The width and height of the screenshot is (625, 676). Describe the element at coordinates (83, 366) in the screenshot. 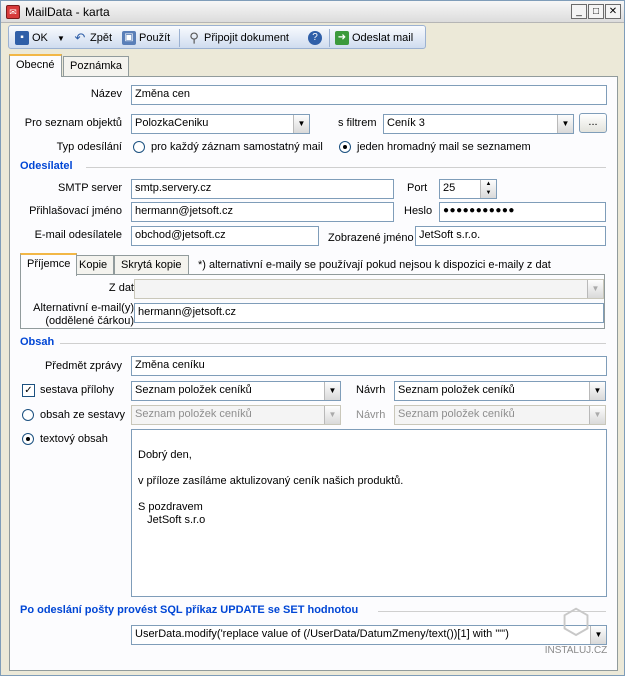

I see `subject-label: Předmět zprávy` at that location.